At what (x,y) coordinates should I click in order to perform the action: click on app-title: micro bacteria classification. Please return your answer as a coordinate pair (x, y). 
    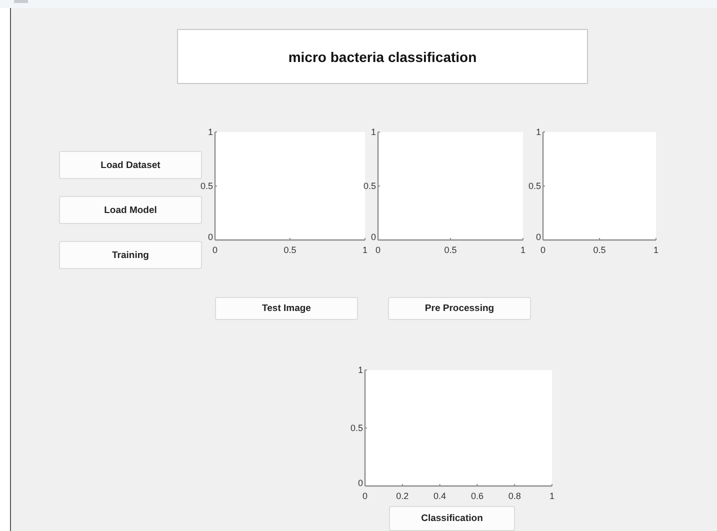
    Looking at the image, I should click on (382, 56).